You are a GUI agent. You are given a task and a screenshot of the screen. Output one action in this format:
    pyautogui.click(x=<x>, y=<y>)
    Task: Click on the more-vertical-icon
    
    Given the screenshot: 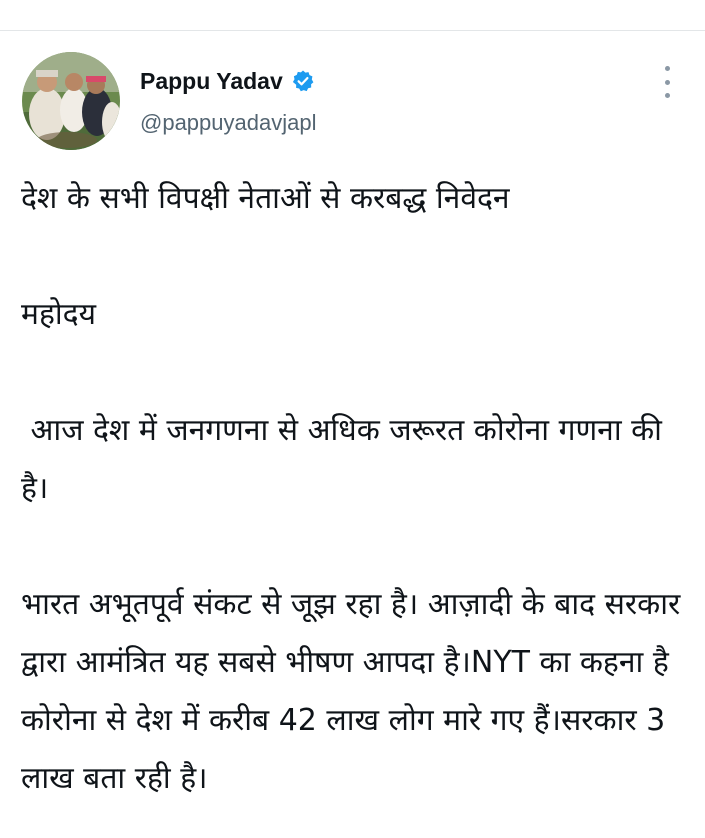 What is the action you would take?
    pyautogui.click(x=667, y=68)
    